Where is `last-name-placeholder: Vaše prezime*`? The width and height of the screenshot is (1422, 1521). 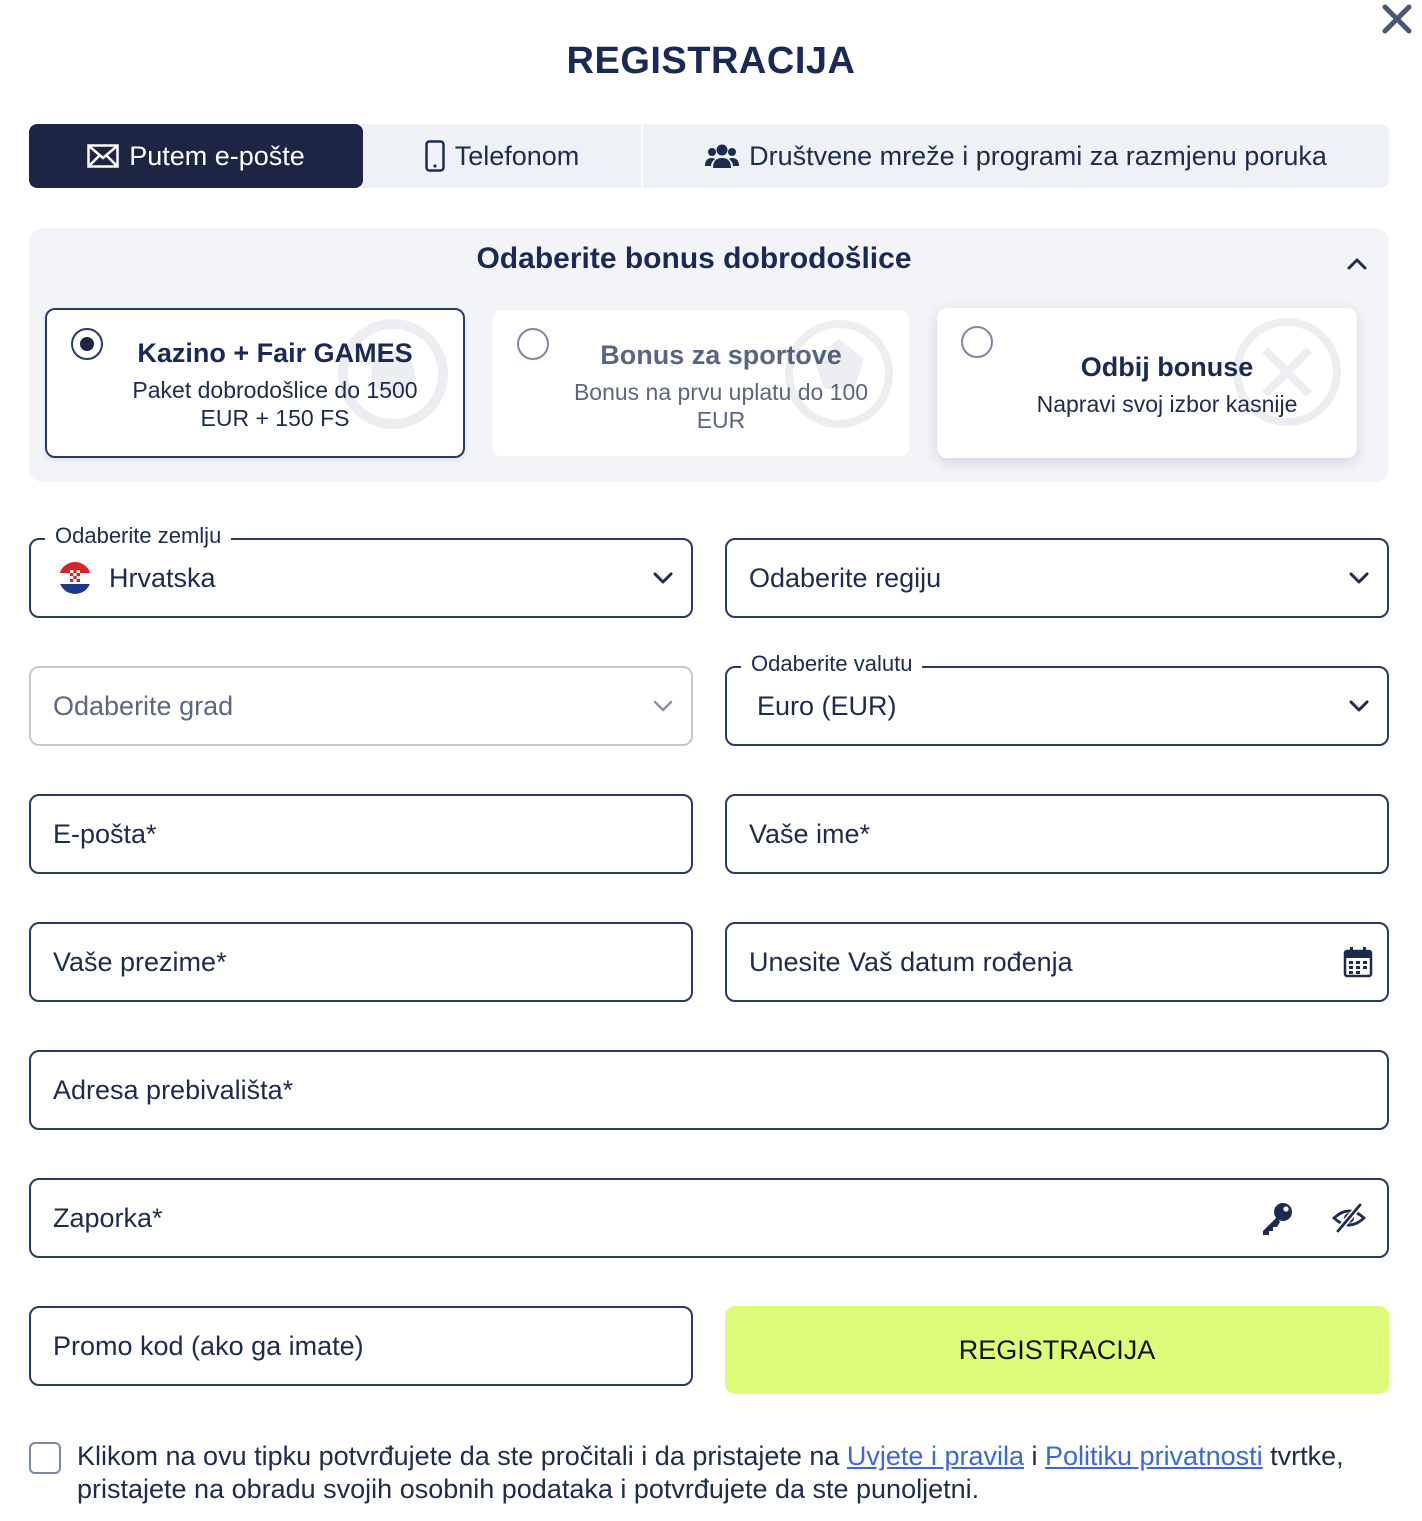
last-name-placeholder: Vaše prezime* is located at coordinates (140, 962).